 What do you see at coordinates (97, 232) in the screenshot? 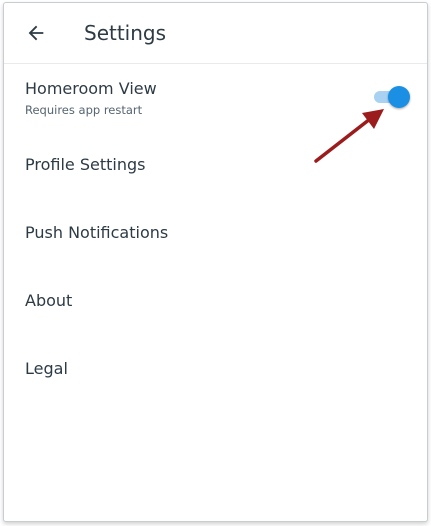
I see `push-notifications-label: Push Notifications` at bounding box center [97, 232].